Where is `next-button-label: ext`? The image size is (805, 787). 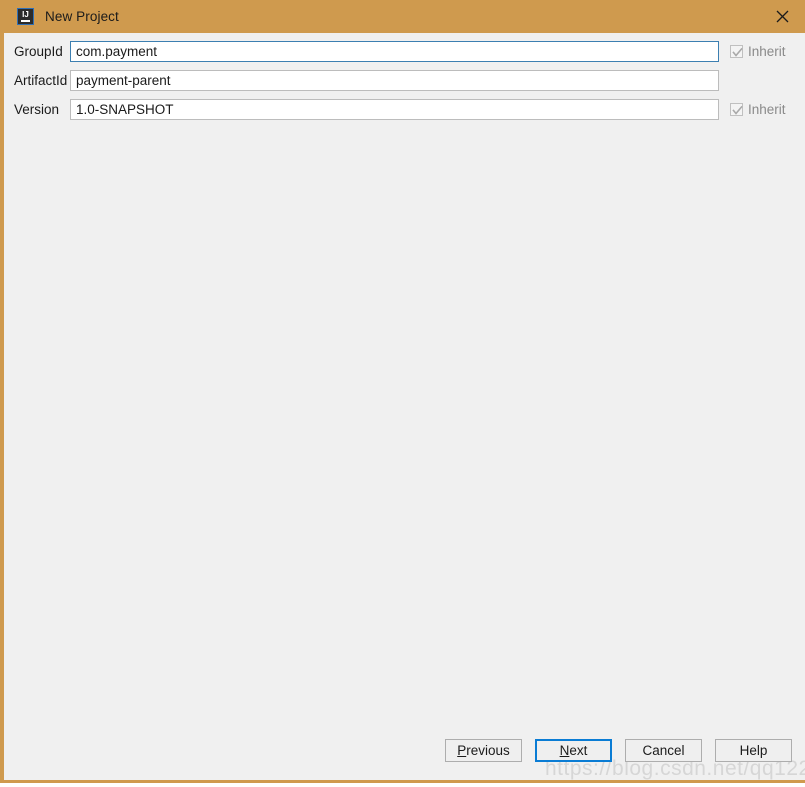 next-button-label: ext is located at coordinates (578, 750).